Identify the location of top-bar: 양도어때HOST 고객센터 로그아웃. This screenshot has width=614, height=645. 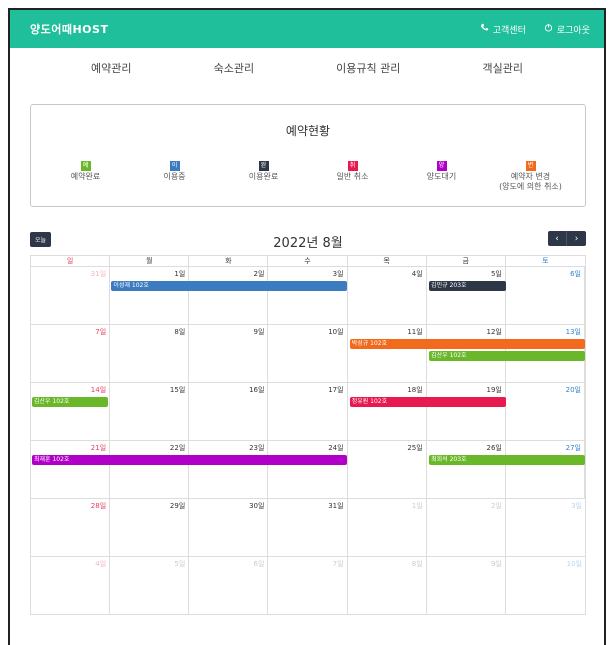
(307, 29).